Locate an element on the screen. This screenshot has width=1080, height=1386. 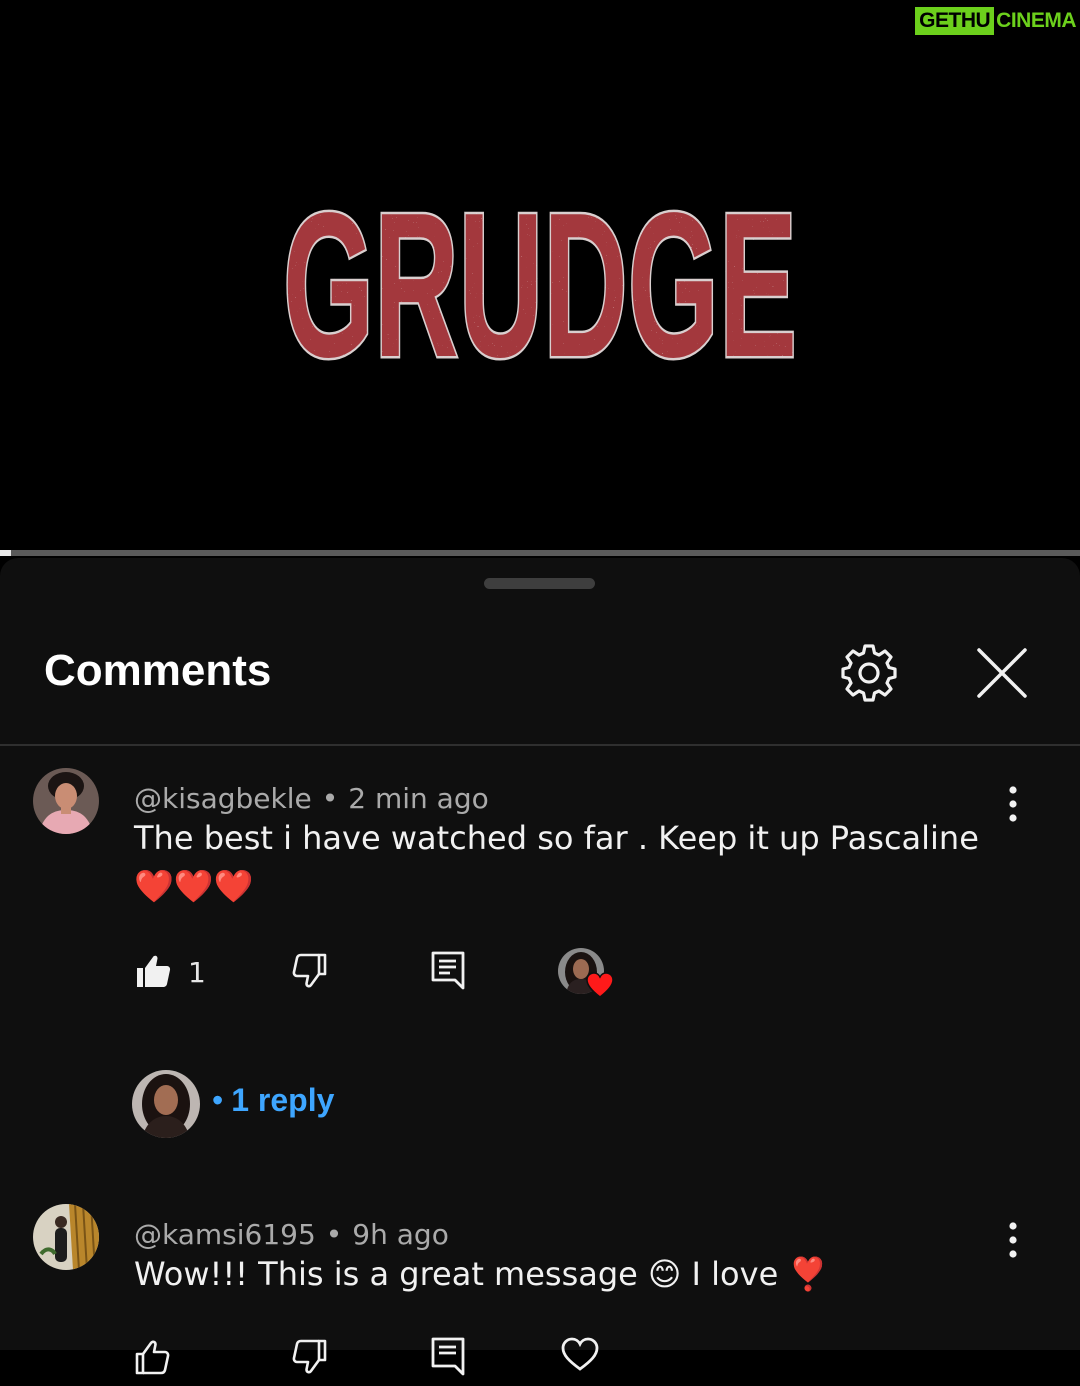
header-divider is located at coordinates (540, 745).